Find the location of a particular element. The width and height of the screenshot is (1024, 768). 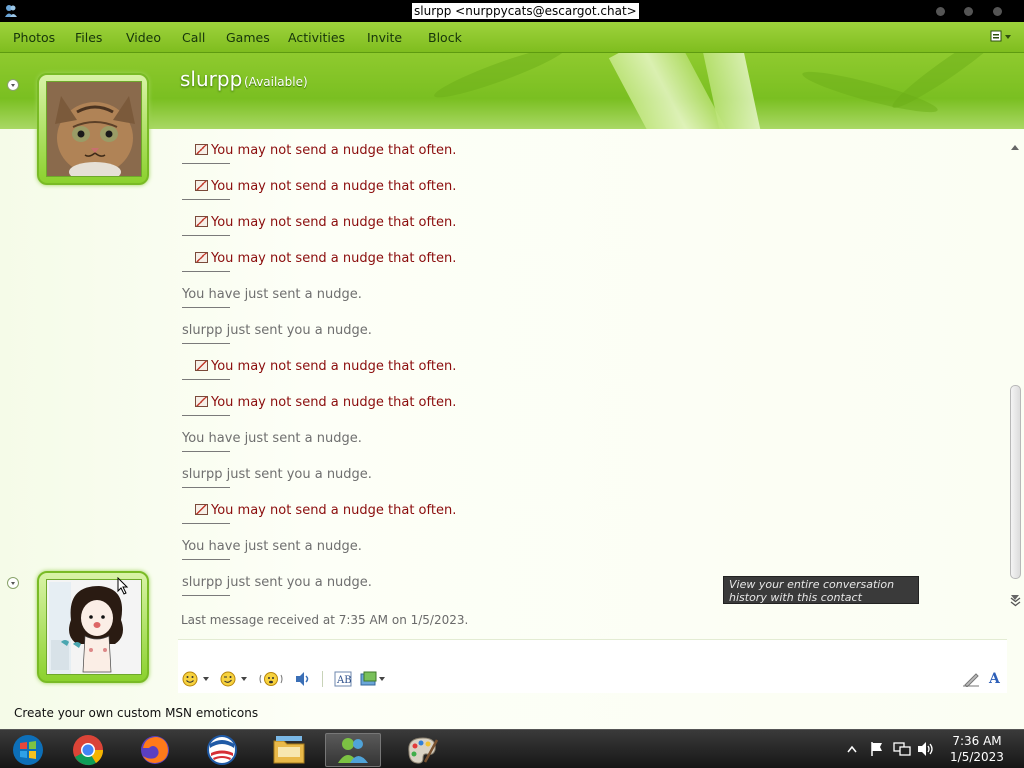

contact-pane-collapse-button is located at coordinates (13, 85).